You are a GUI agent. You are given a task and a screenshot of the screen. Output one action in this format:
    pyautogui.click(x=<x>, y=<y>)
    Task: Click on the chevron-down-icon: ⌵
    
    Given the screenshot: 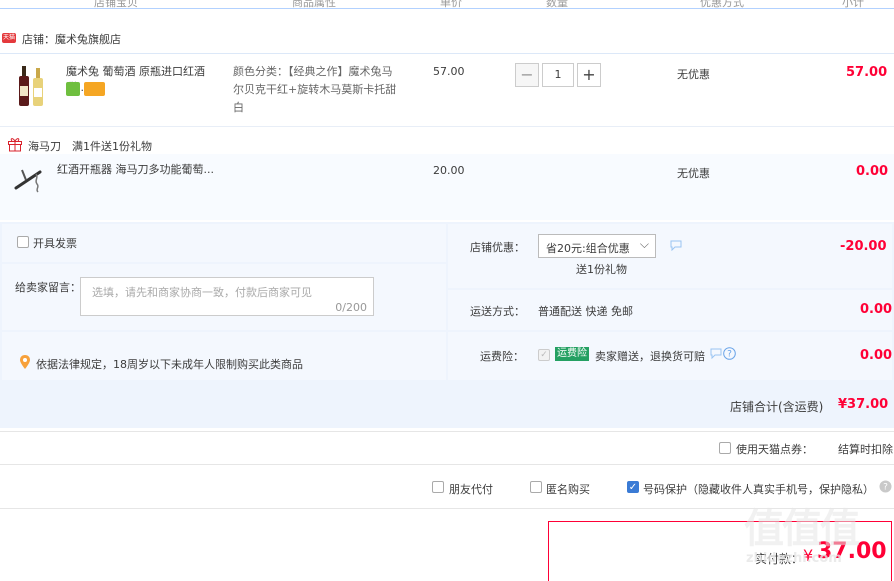 What is the action you would take?
    pyautogui.click(x=644, y=244)
    